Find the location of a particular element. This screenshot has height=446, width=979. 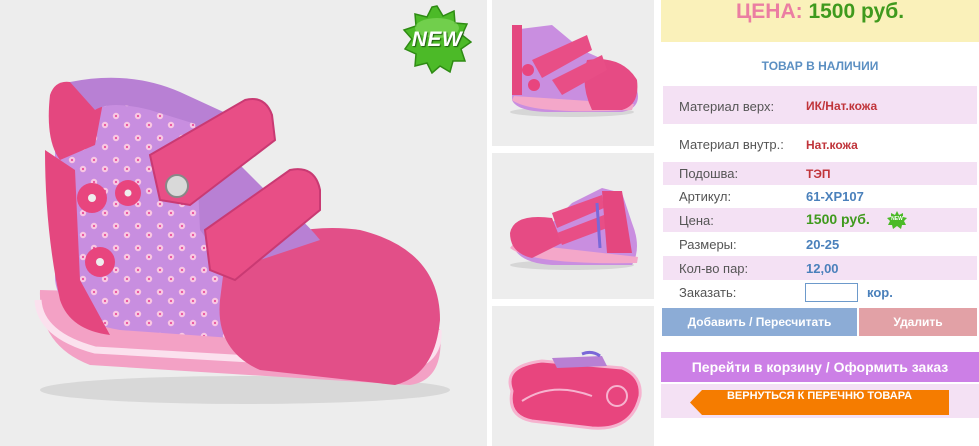

new-mini-badge-icon: NEW is located at coordinates (897, 220).